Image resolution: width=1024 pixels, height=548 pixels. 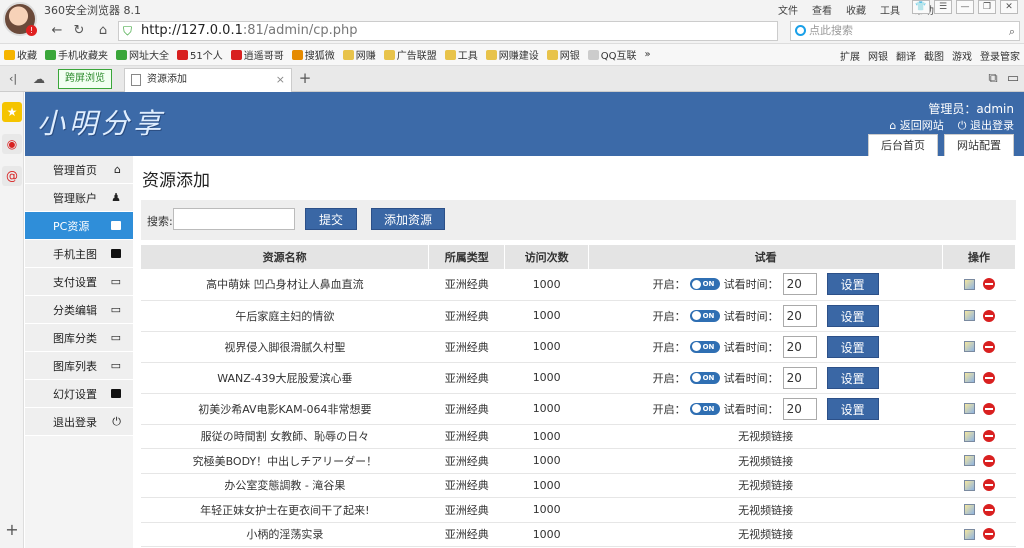 What do you see at coordinates (512, 54) in the screenshot?
I see `bookmark-folder: 网赚建设` at bounding box center [512, 54].